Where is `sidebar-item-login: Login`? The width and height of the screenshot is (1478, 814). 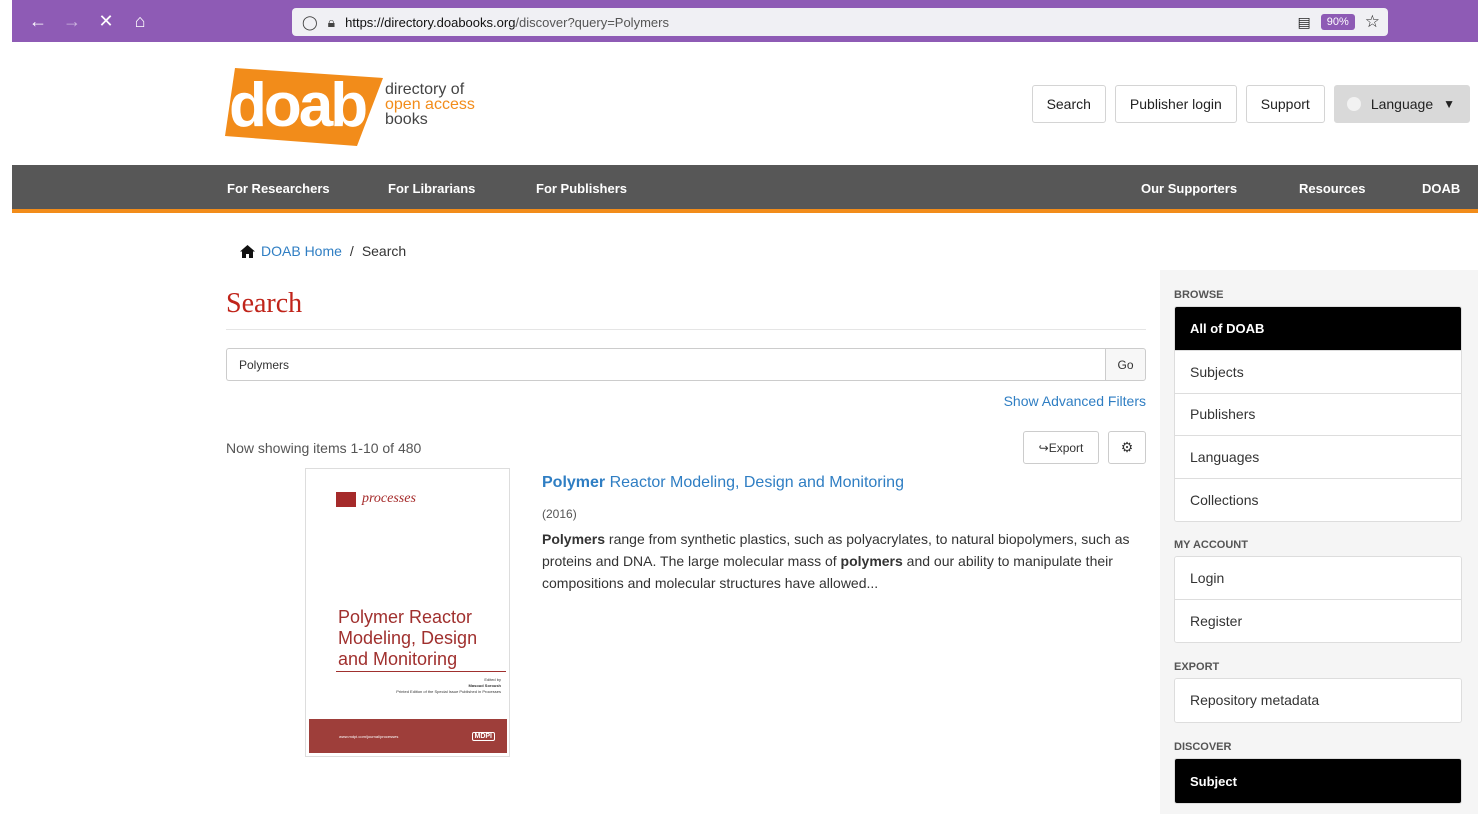
sidebar-item-login: Login is located at coordinates (1318, 578).